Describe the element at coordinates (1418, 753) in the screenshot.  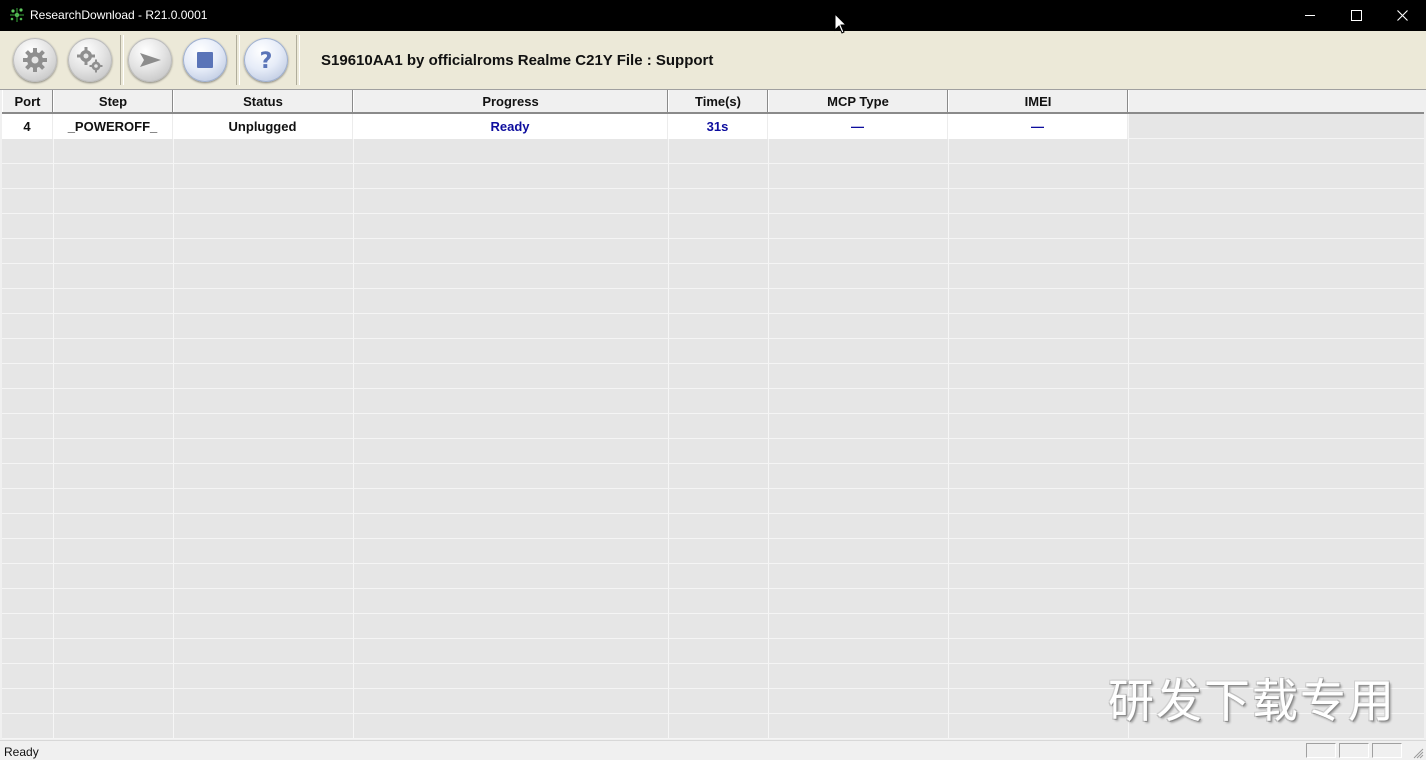
I see `resize-grip-icon` at that location.